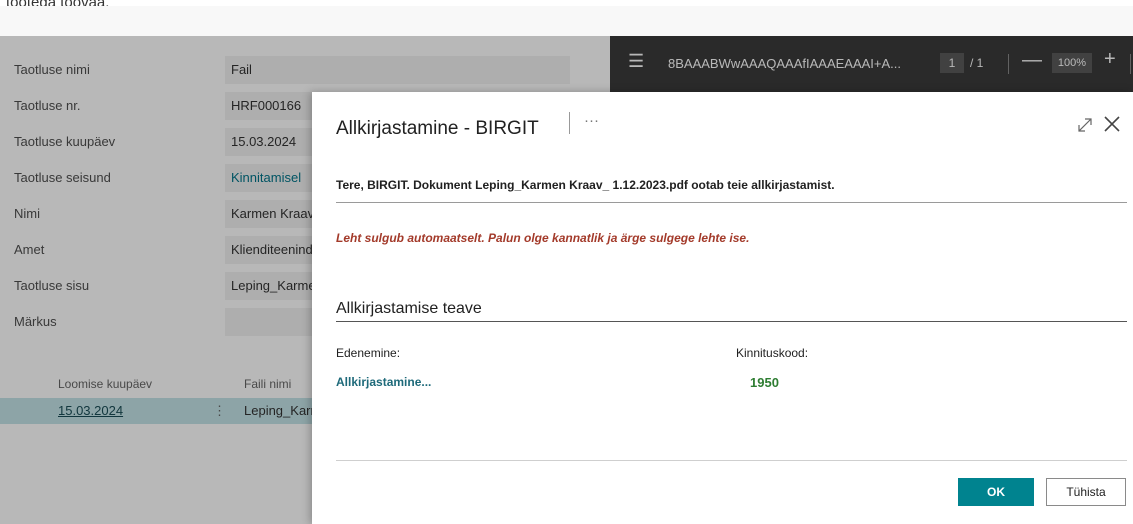  Describe the element at coordinates (368, 353) in the screenshot. I see `progress-label: Edenemine:` at that location.